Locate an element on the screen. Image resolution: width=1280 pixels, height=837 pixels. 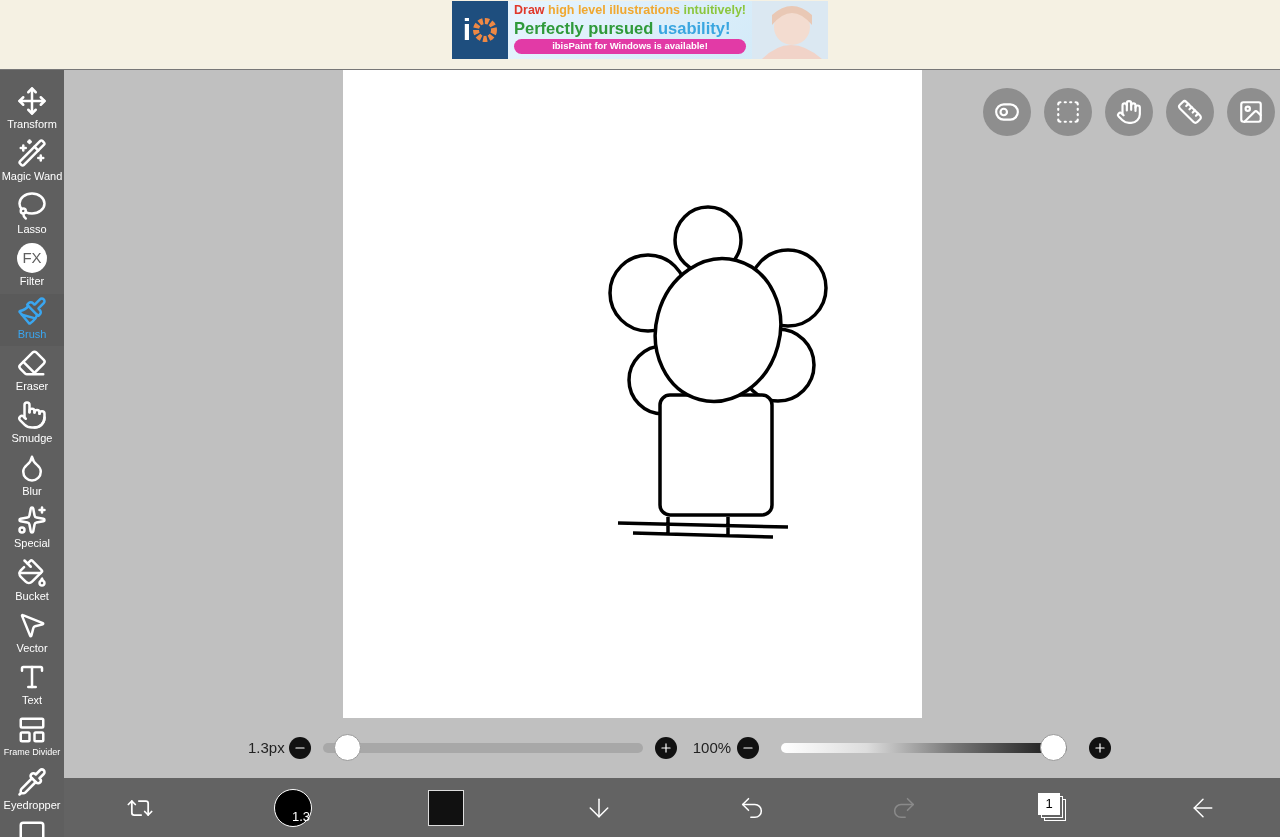
sparkle-wand-icon is located at coordinates (32, 520).